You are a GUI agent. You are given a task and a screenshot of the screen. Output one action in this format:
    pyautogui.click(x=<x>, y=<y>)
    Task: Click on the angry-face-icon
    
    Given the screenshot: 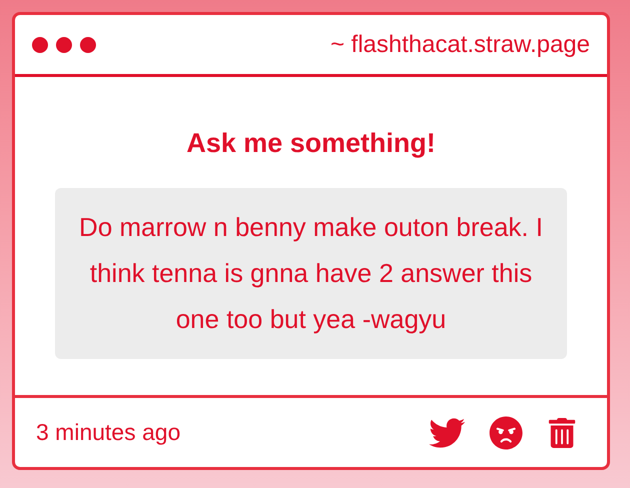 What is the action you would take?
    pyautogui.click(x=506, y=433)
    